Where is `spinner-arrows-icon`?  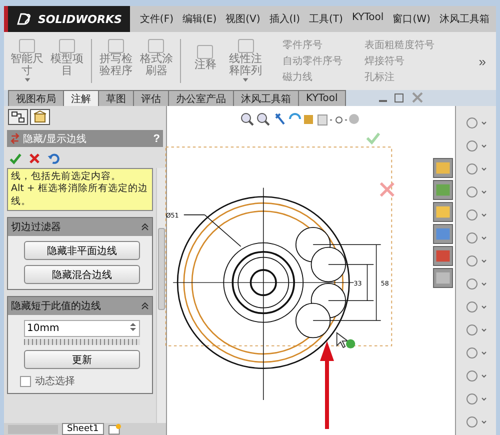 spinner-arrows-icon is located at coordinates (133, 327).